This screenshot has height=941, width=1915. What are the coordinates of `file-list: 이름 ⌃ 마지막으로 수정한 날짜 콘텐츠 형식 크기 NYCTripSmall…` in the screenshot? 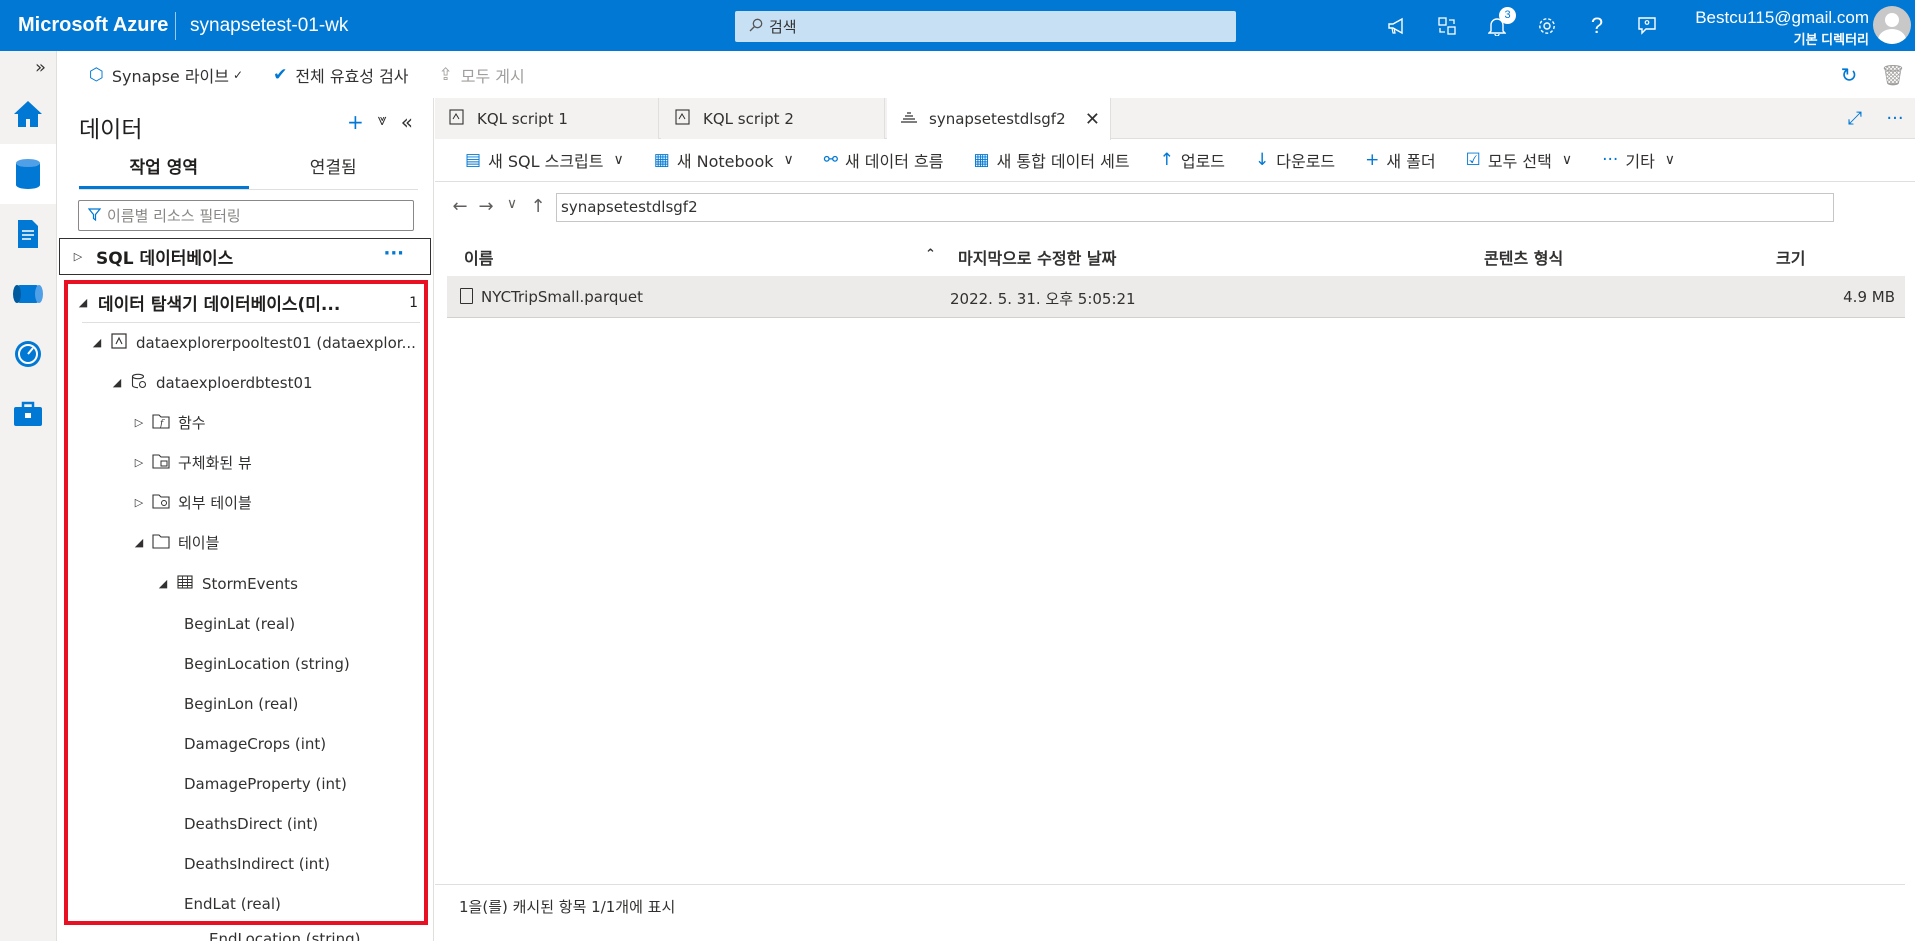 It's located at (1176, 276).